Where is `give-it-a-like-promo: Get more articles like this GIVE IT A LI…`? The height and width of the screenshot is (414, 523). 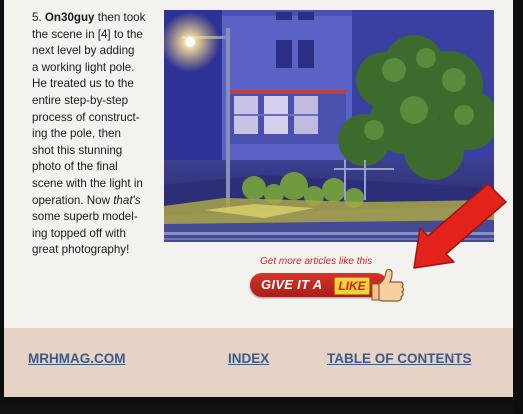 give-it-a-like-promo: Get more articles like this GIVE IT A LI… is located at coordinates (335, 281).